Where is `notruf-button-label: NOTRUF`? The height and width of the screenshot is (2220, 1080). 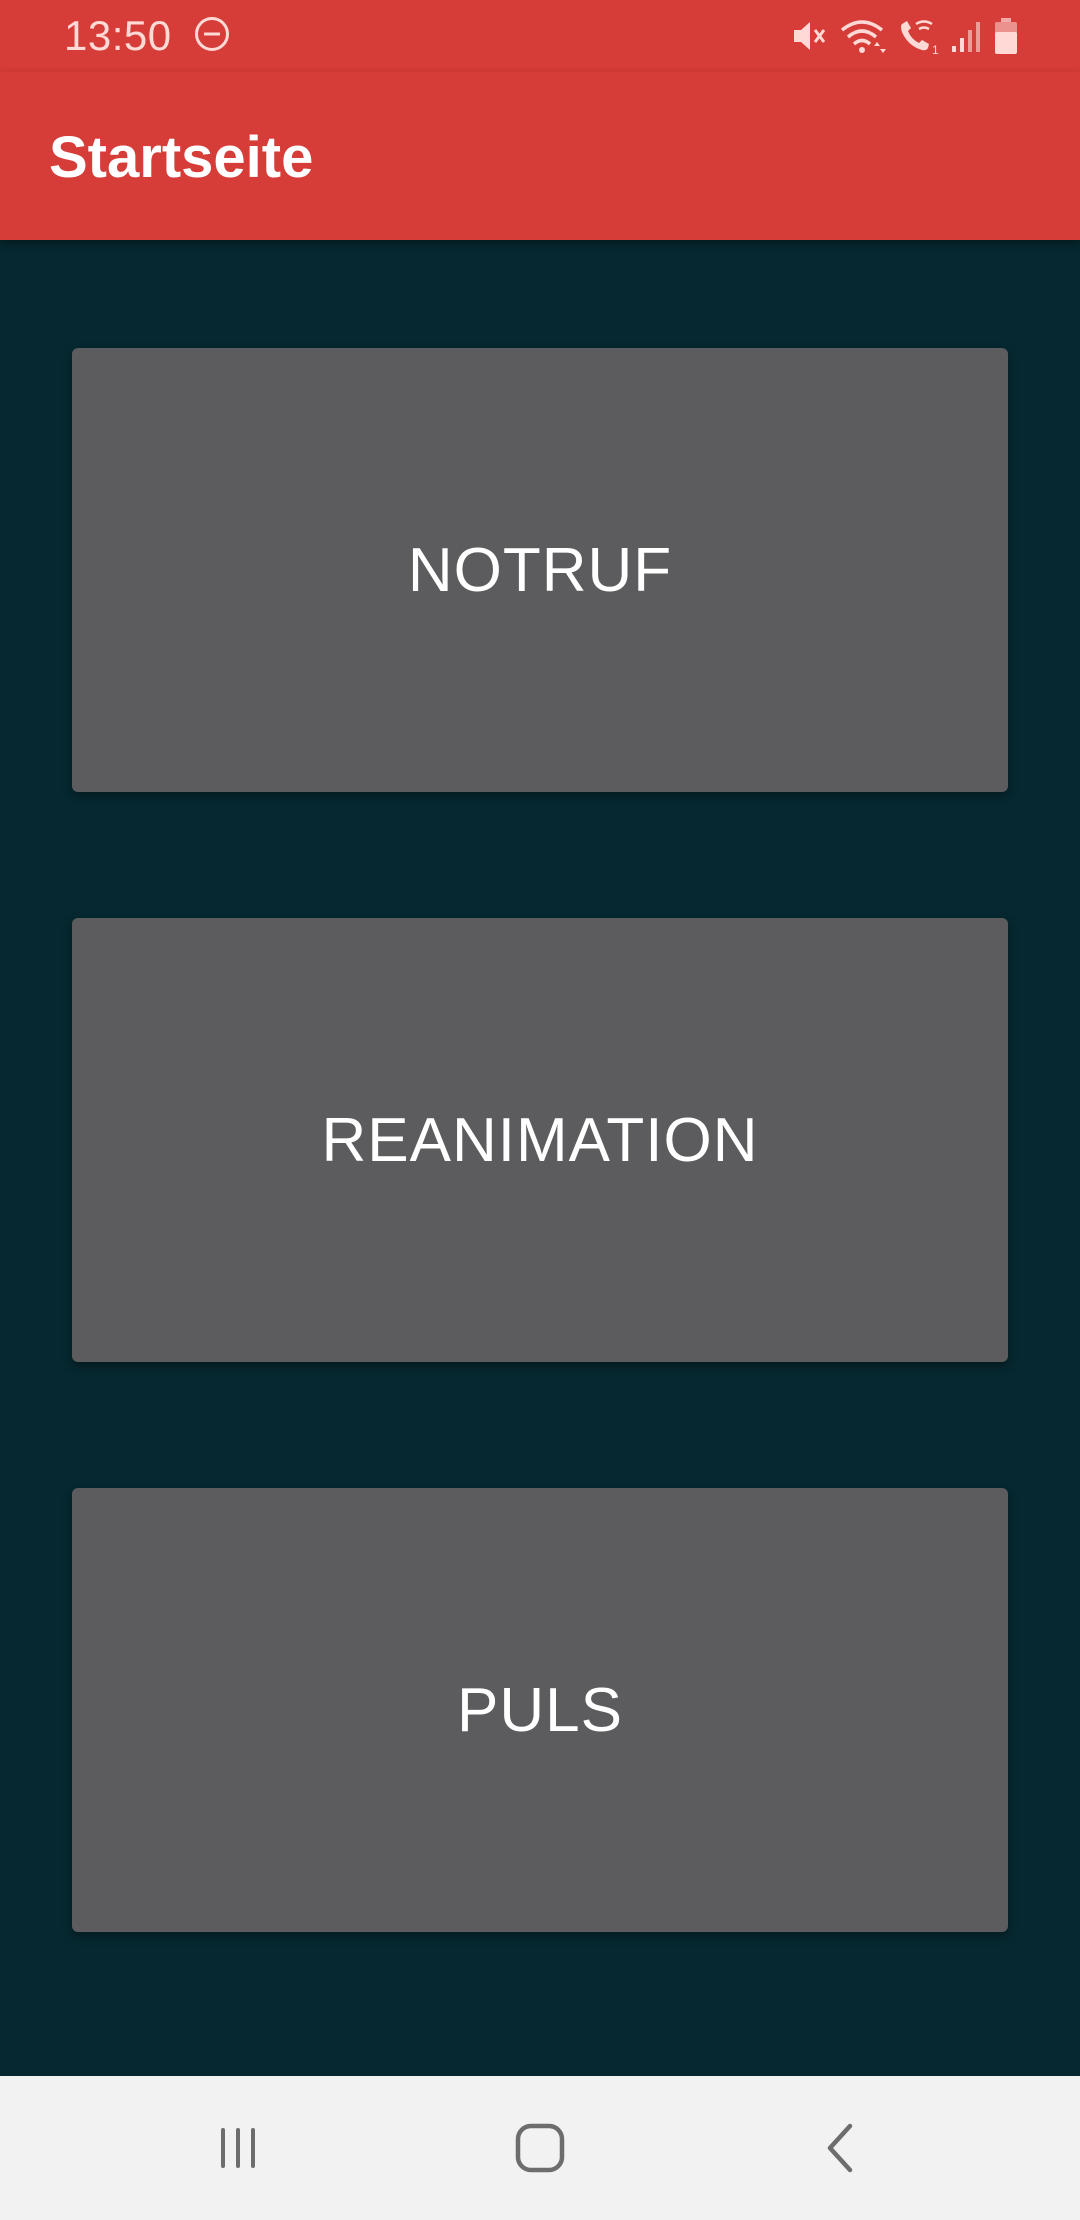 notruf-button-label: NOTRUF is located at coordinates (540, 570).